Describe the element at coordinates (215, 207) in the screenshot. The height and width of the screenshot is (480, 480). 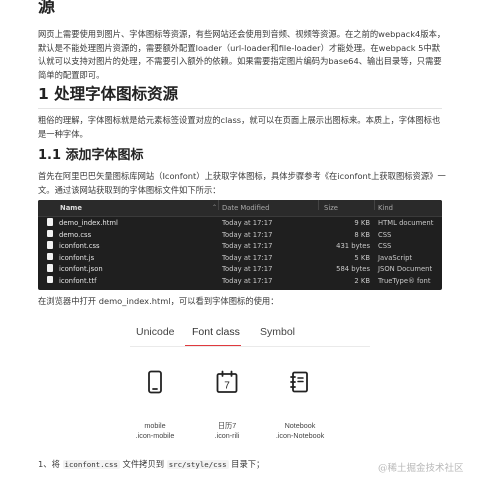
I see `sort-caret-icon: ⌃` at that location.